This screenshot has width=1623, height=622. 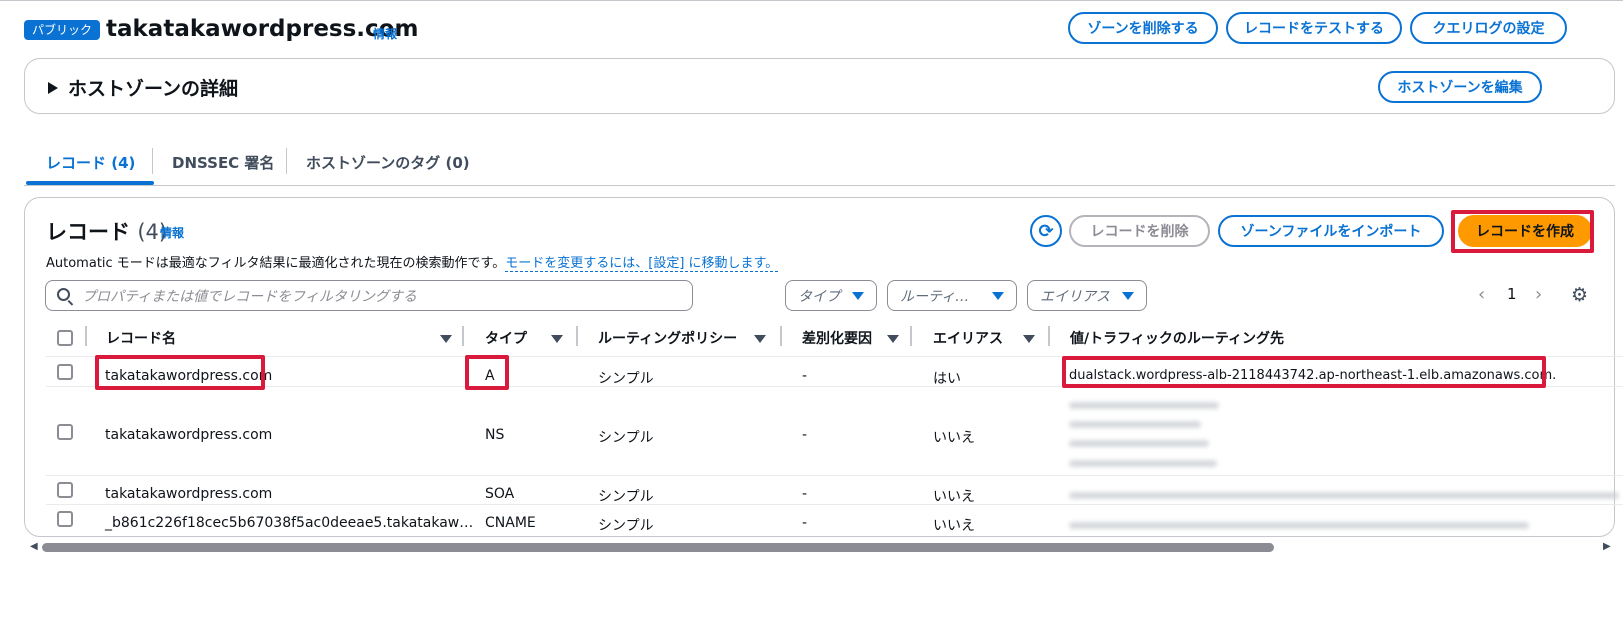 I want to click on search-icon, so click(x=63, y=294).